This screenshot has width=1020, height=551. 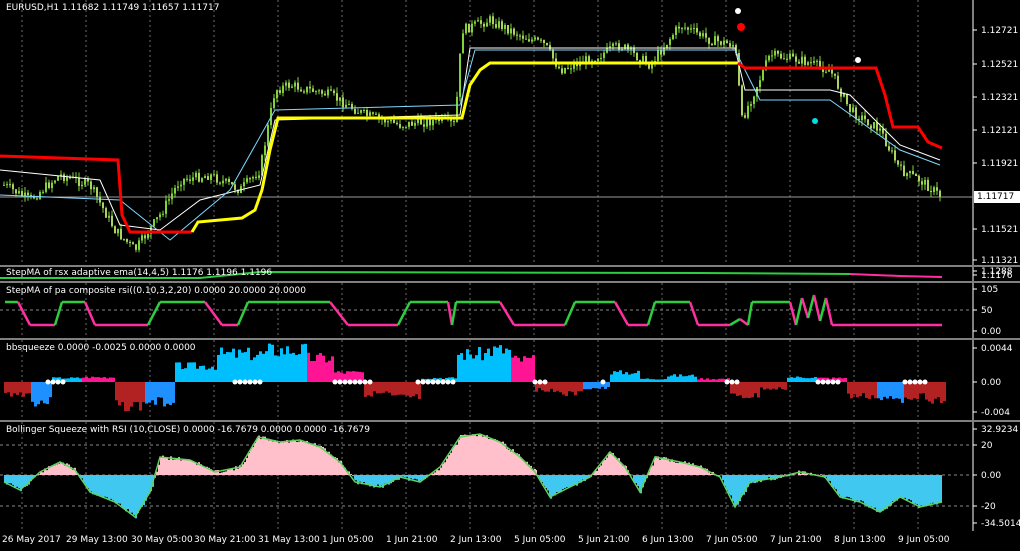 What do you see at coordinates (799, 311) in the screenshot?
I see `stepma-pa-segment` at bounding box center [799, 311].